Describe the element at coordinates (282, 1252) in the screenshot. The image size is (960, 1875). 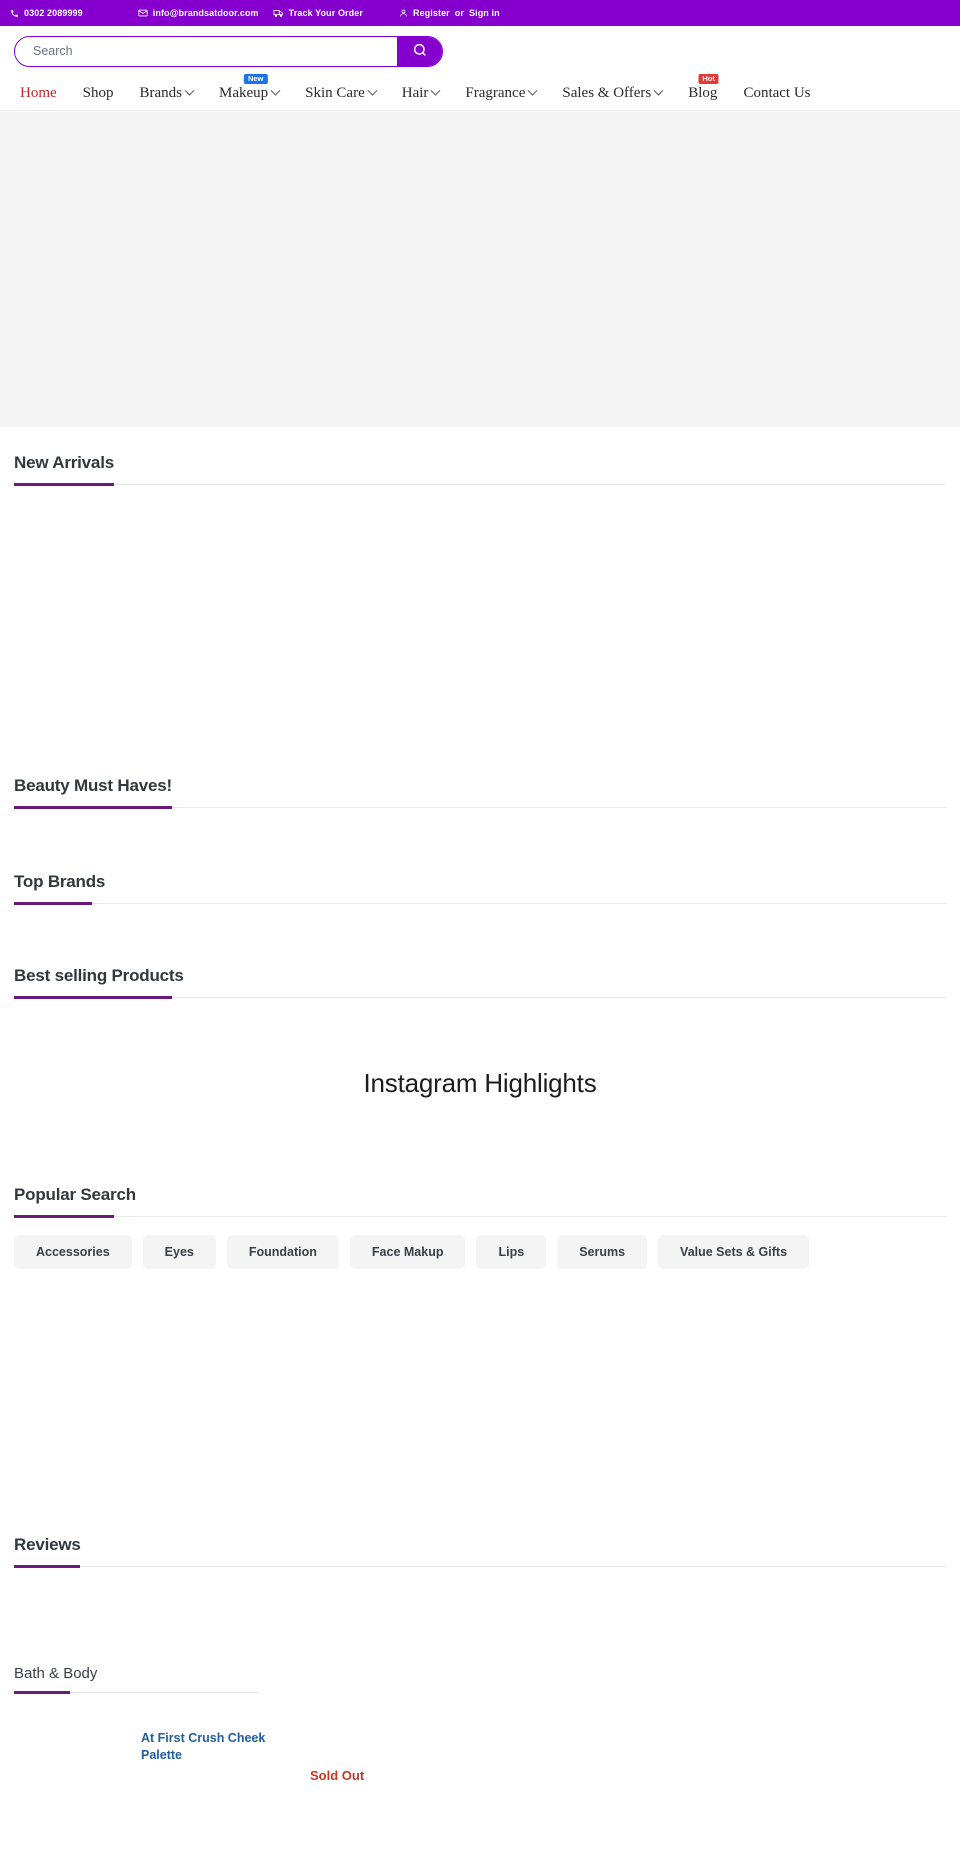
I see `tag-foundation: Foundation` at that location.